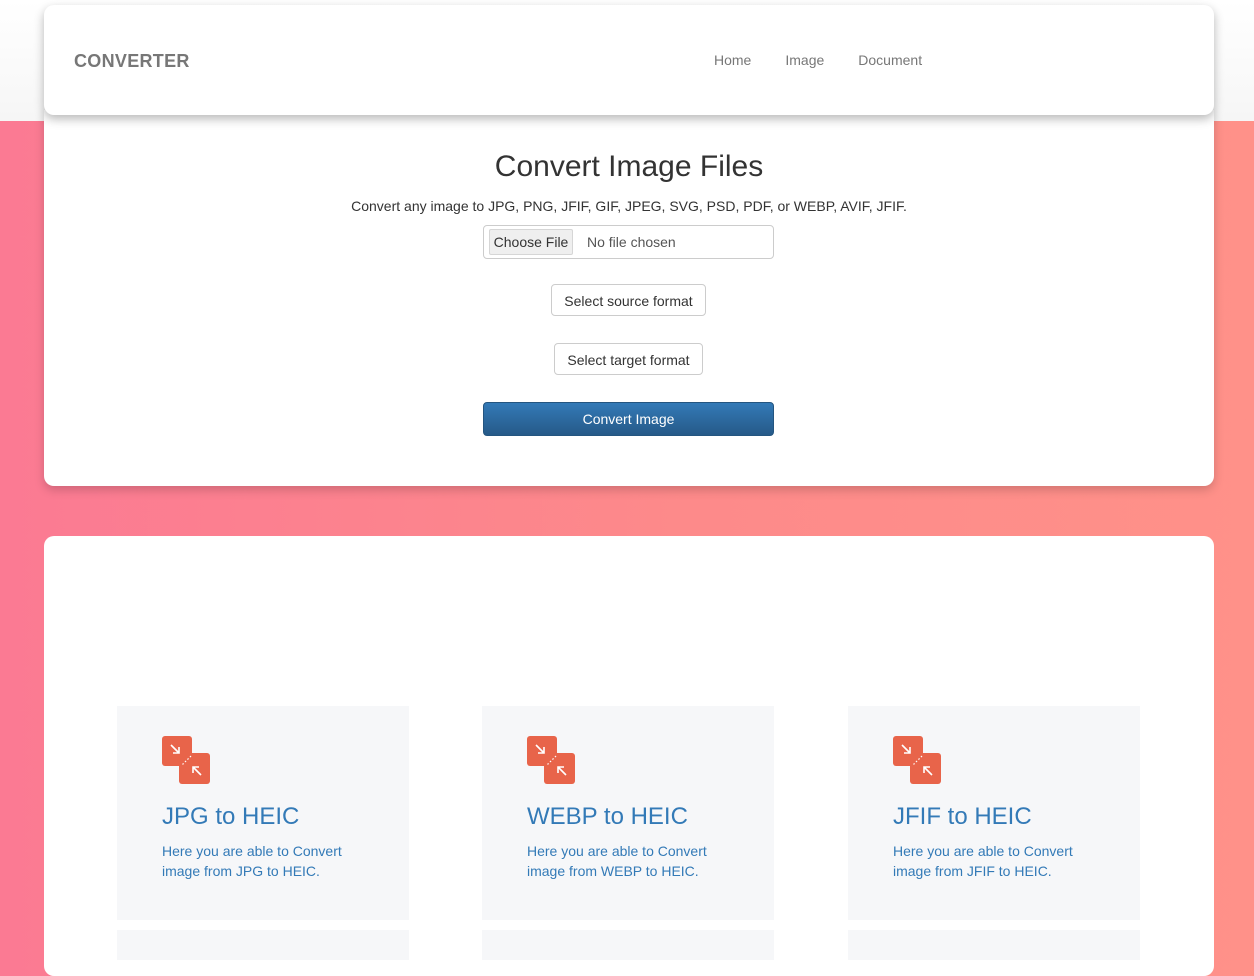  Describe the element at coordinates (628, 419) in the screenshot. I see `convert-image-button: Convert Image` at that location.